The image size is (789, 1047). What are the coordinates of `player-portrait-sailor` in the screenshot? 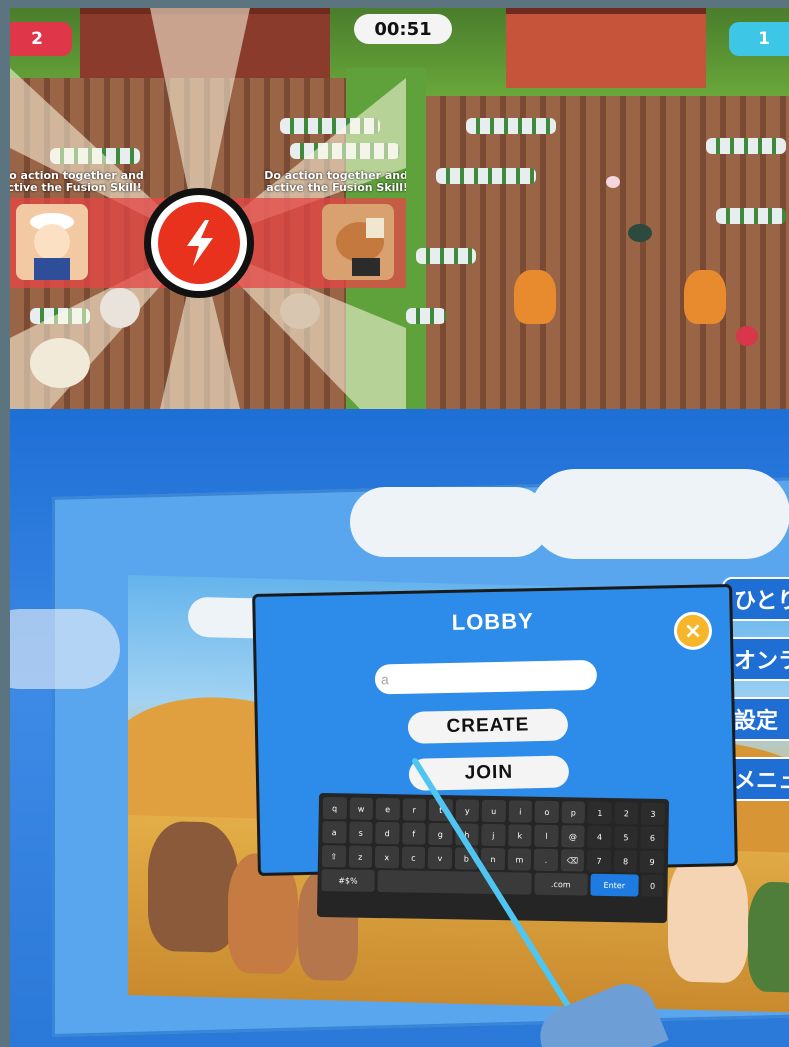 It's located at (52, 242).